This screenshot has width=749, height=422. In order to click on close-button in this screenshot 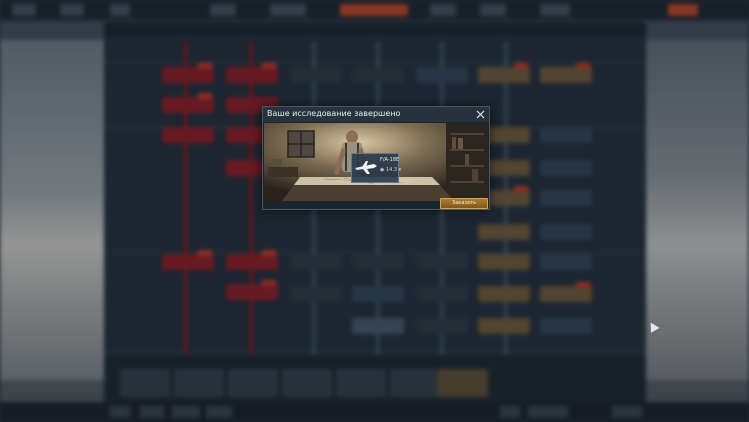, I will do `click(480, 114)`.